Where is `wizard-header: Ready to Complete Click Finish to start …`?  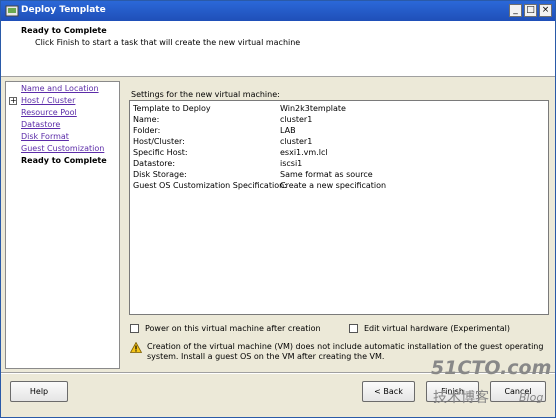
wizard-header: Ready to Complete Click Finish to start … is located at coordinates (278, 49).